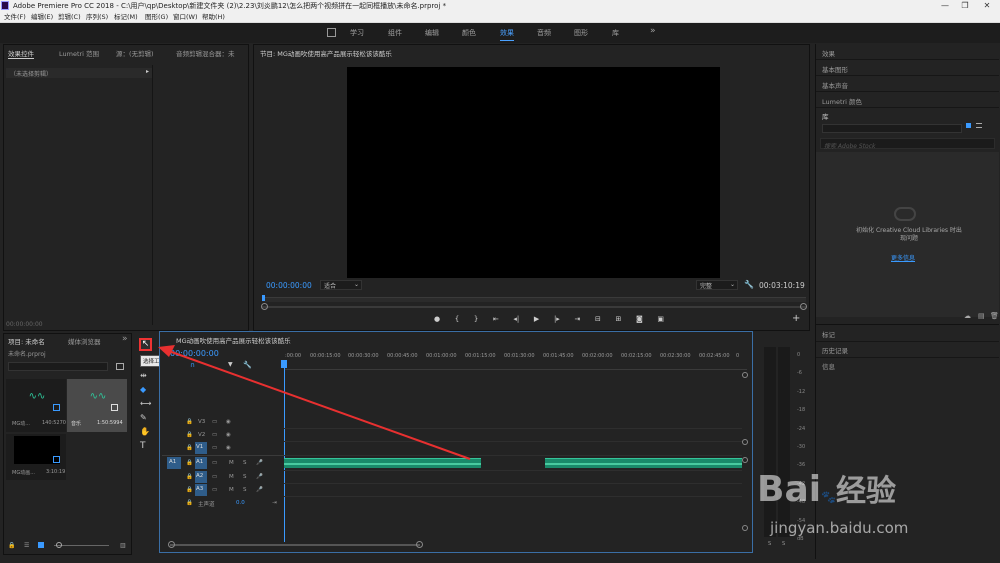  I want to click on meter-solo-left: S, so click(769, 544).